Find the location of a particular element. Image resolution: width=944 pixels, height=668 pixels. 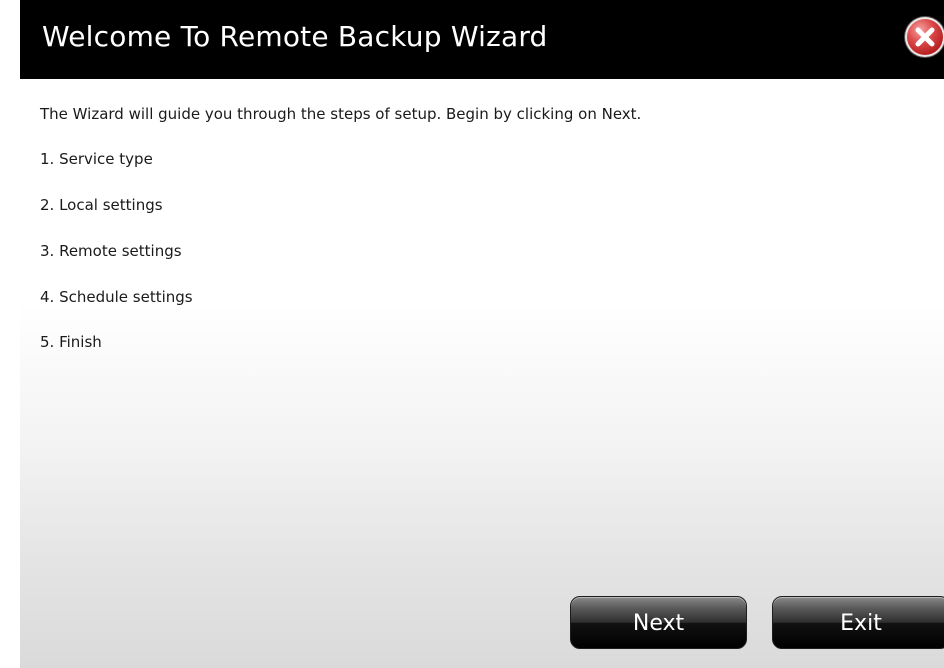

step-finish: 5. Finish is located at coordinates (71, 342).